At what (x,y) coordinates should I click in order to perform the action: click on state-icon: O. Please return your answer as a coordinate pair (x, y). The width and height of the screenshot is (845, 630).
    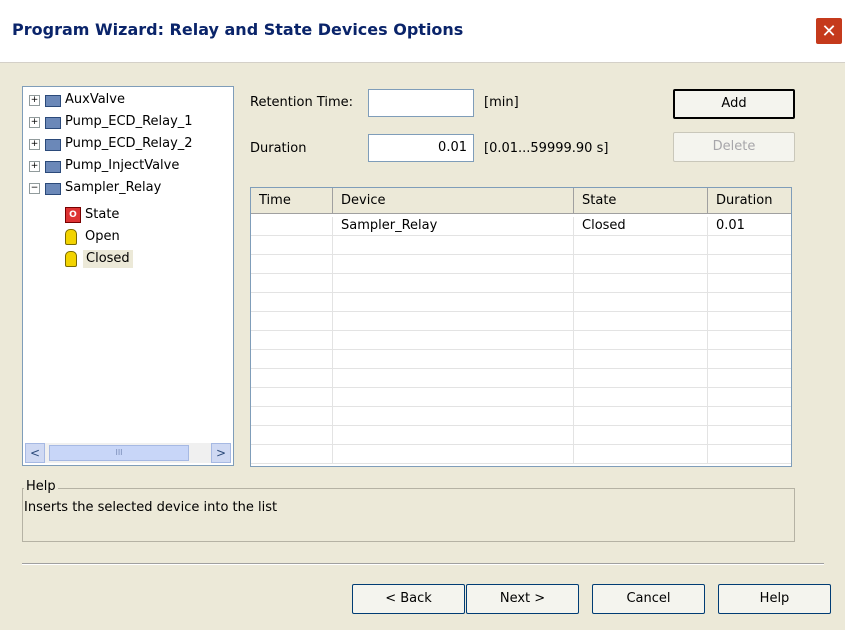
    Looking at the image, I should click on (73, 215).